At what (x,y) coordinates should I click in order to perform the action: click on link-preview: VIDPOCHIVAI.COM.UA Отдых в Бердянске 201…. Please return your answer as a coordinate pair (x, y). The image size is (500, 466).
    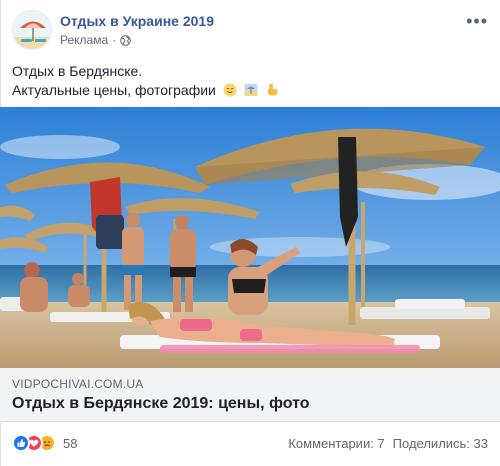
    Looking at the image, I should click on (250, 395).